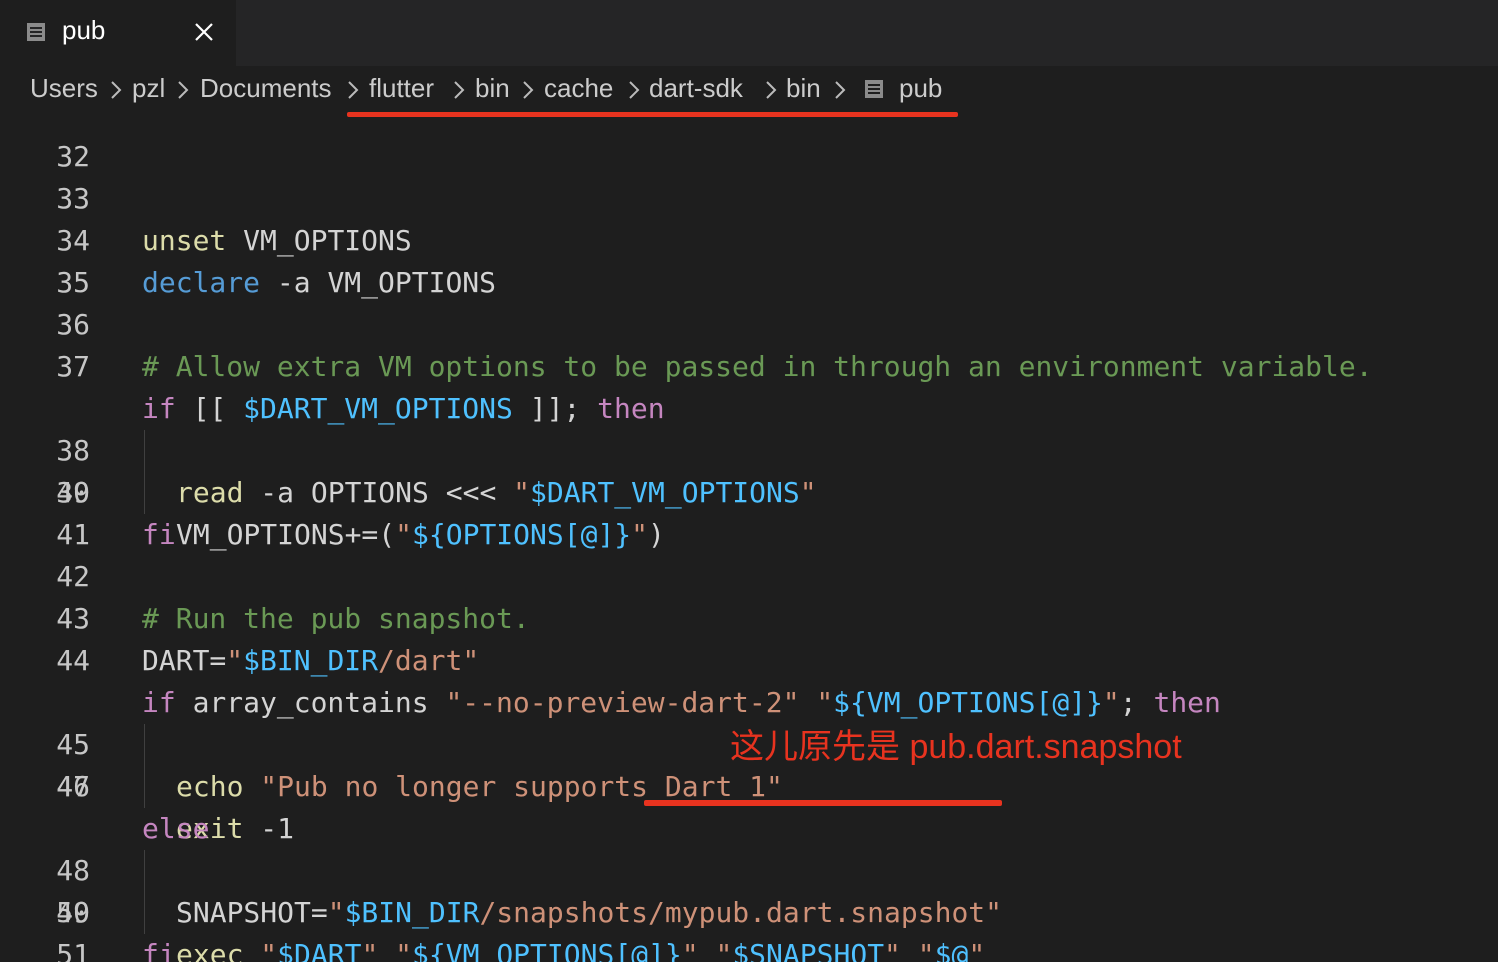 The image size is (1498, 962). I want to click on close-icon, so click(204, 32).